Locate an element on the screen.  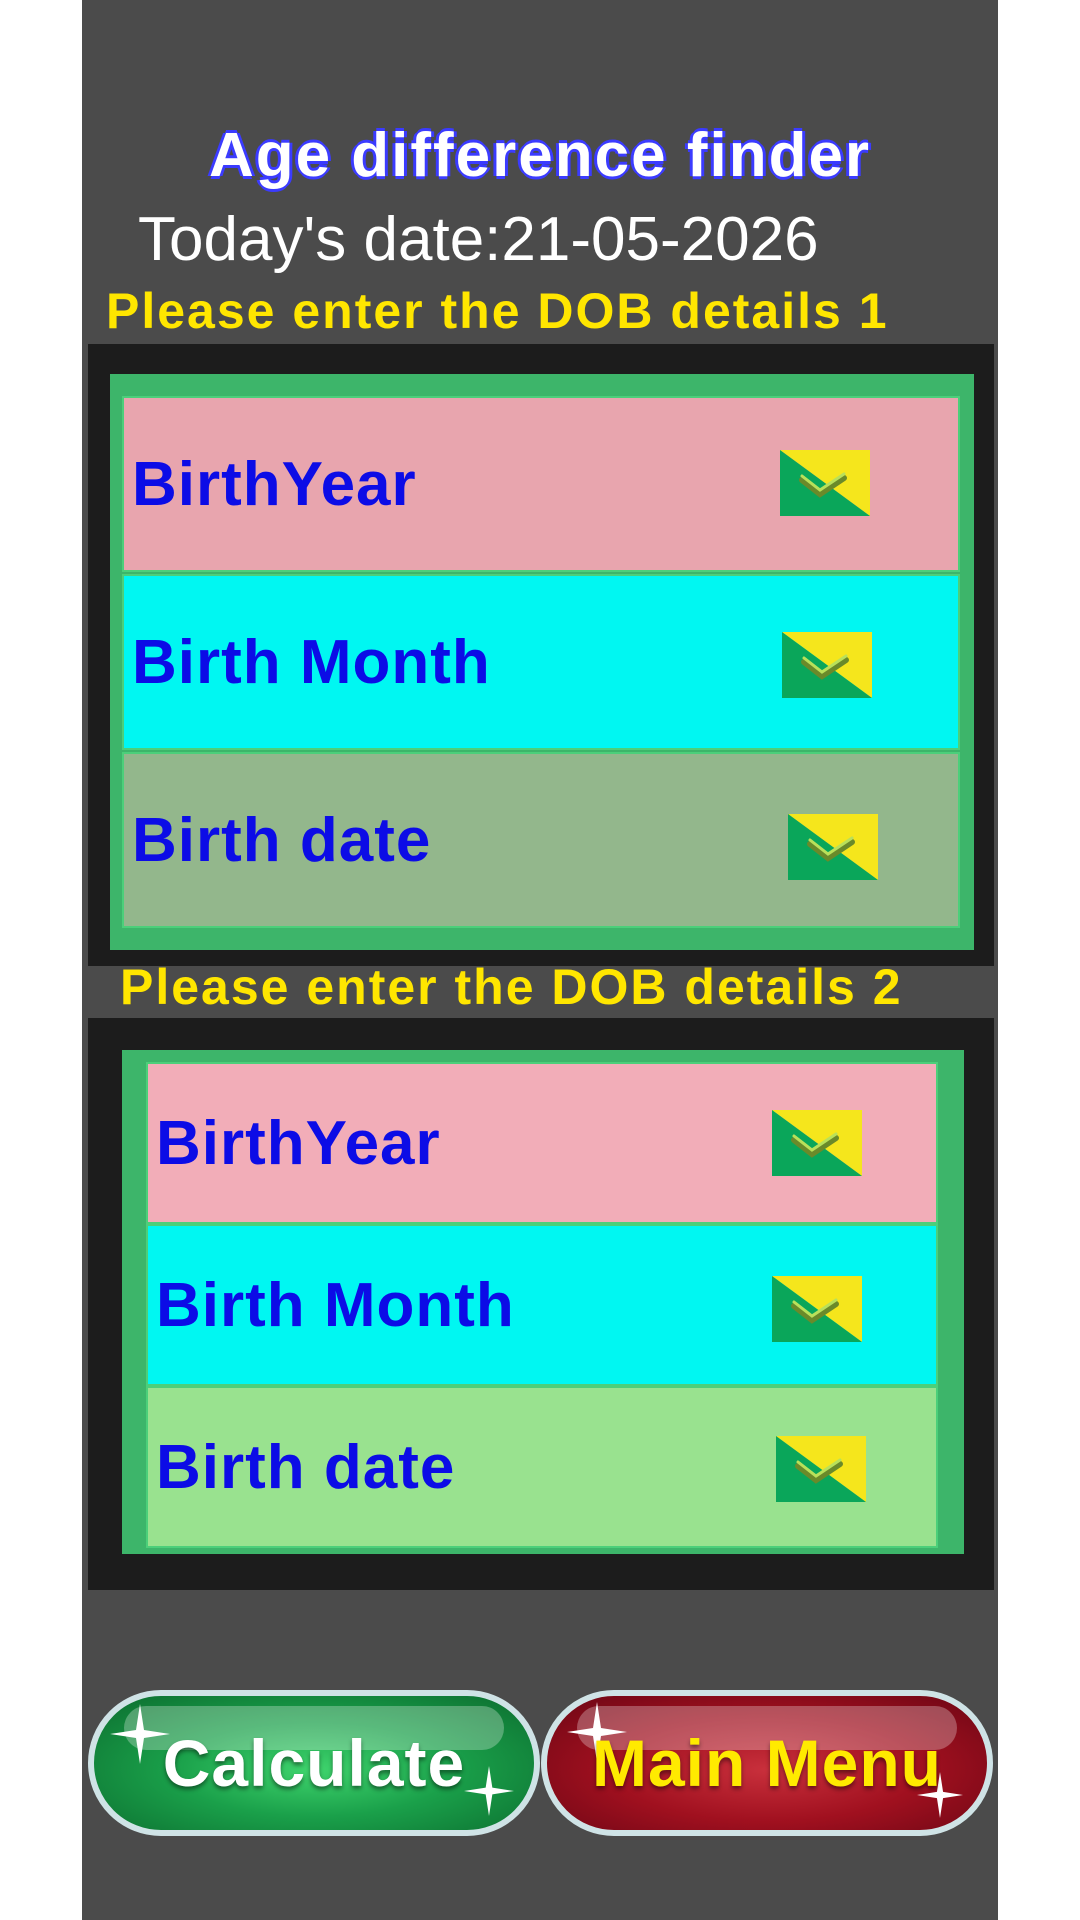
main-menu-button-label: Main Menu is located at coordinates (767, 1763).